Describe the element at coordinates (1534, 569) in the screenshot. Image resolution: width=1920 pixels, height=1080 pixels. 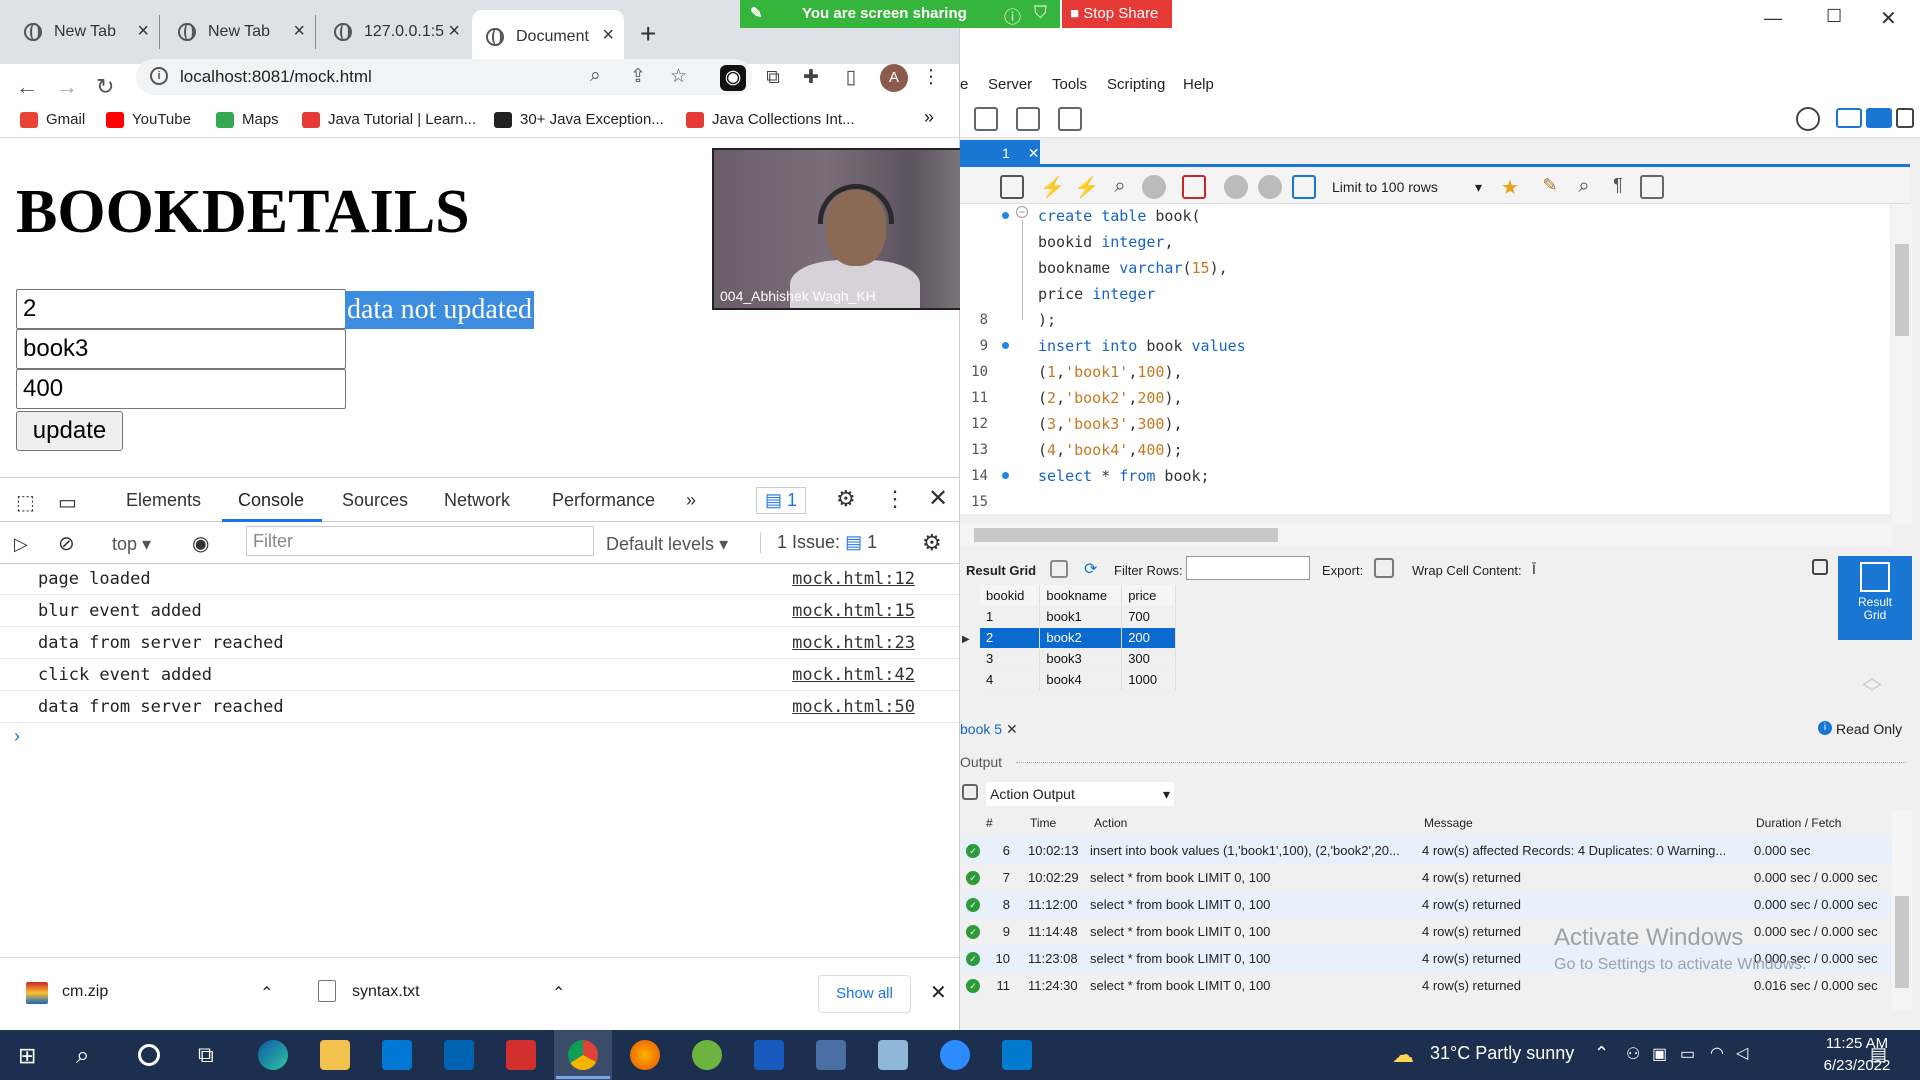
I see `wrap-icon: Ī` at that location.